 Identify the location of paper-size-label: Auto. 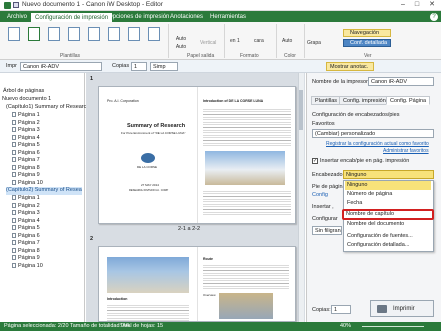
(181, 39).